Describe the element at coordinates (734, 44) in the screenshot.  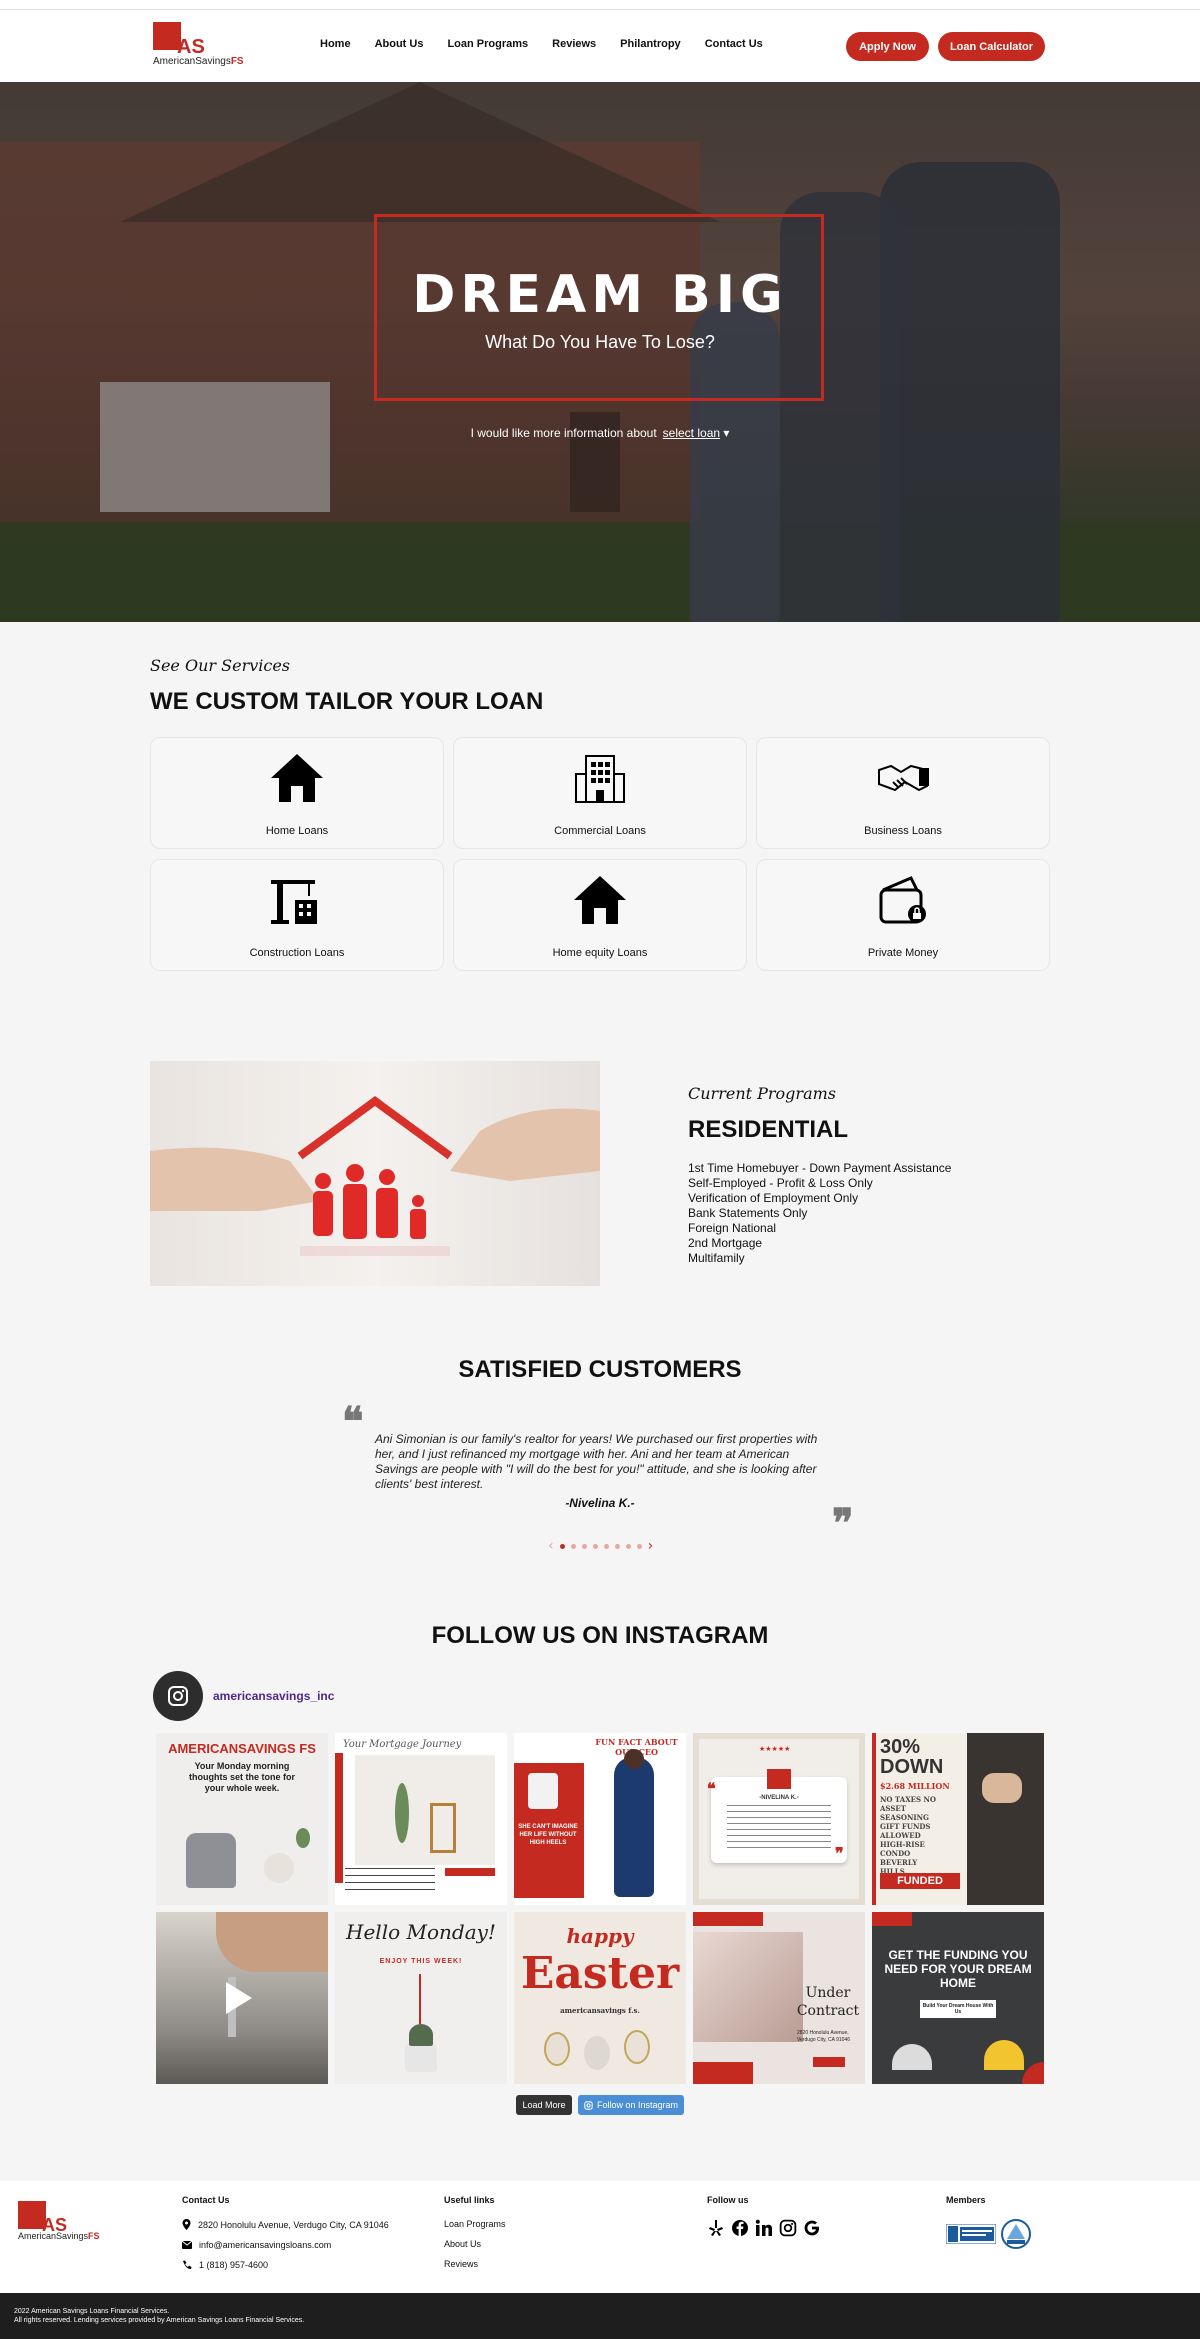
I see `nav-contact: Contact Us` at that location.